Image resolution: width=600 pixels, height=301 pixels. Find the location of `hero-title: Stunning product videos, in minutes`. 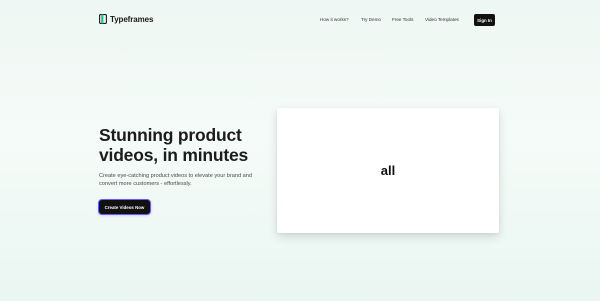

hero-title: Stunning product videos, in minutes is located at coordinates (174, 145).